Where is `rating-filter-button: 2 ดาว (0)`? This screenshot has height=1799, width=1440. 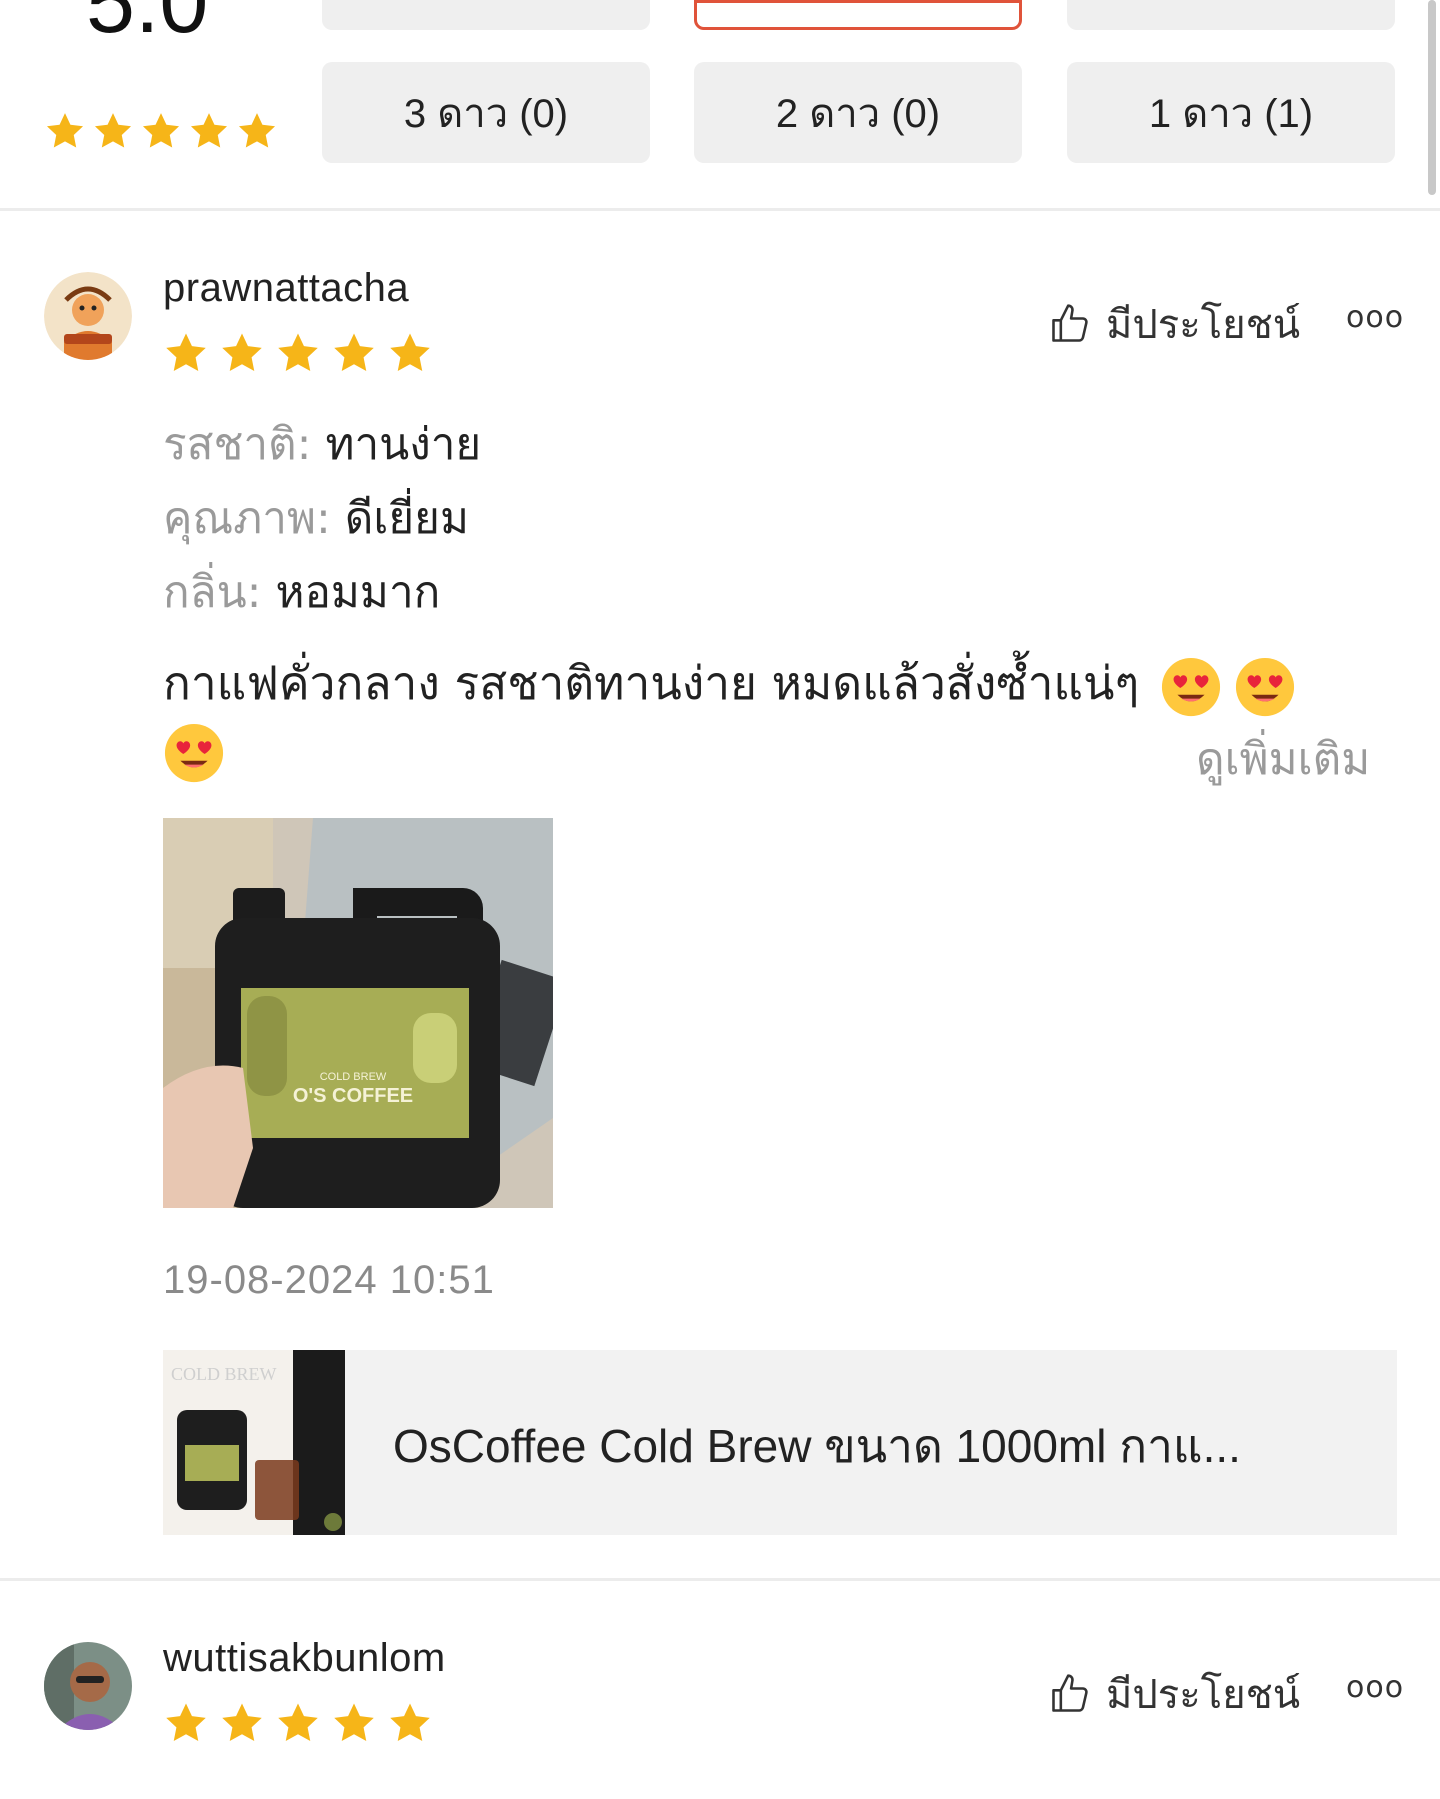
rating-filter-button: 2 ดาว (0) is located at coordinates (858, 112).